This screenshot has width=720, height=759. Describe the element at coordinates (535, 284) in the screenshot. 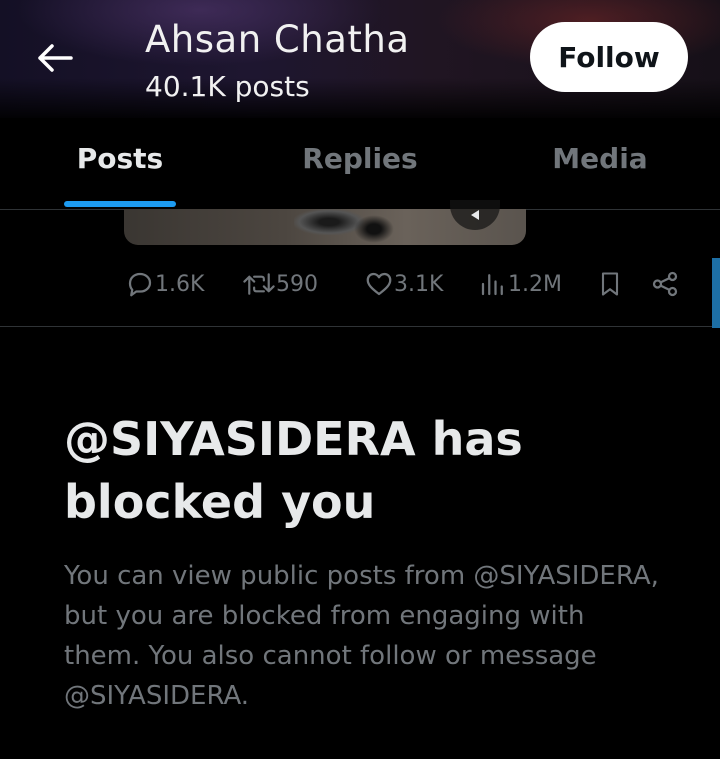

I see `views-count: 1.2M` at that location.